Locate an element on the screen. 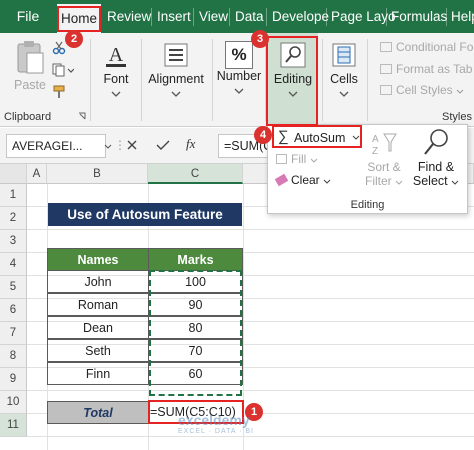  tab-insert: Insert is located at coordinates (174, 16).